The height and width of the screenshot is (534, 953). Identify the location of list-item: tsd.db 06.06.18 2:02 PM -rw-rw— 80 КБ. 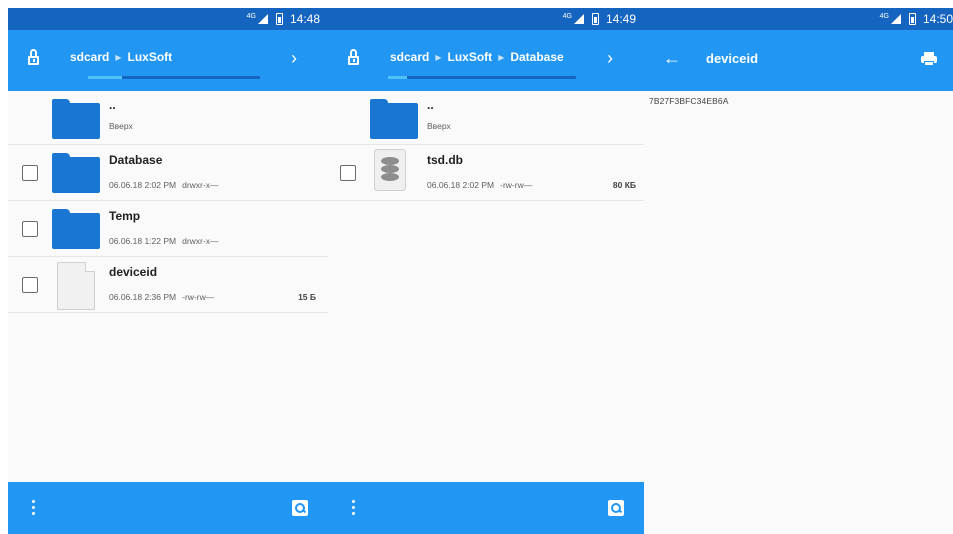
(486, 173).